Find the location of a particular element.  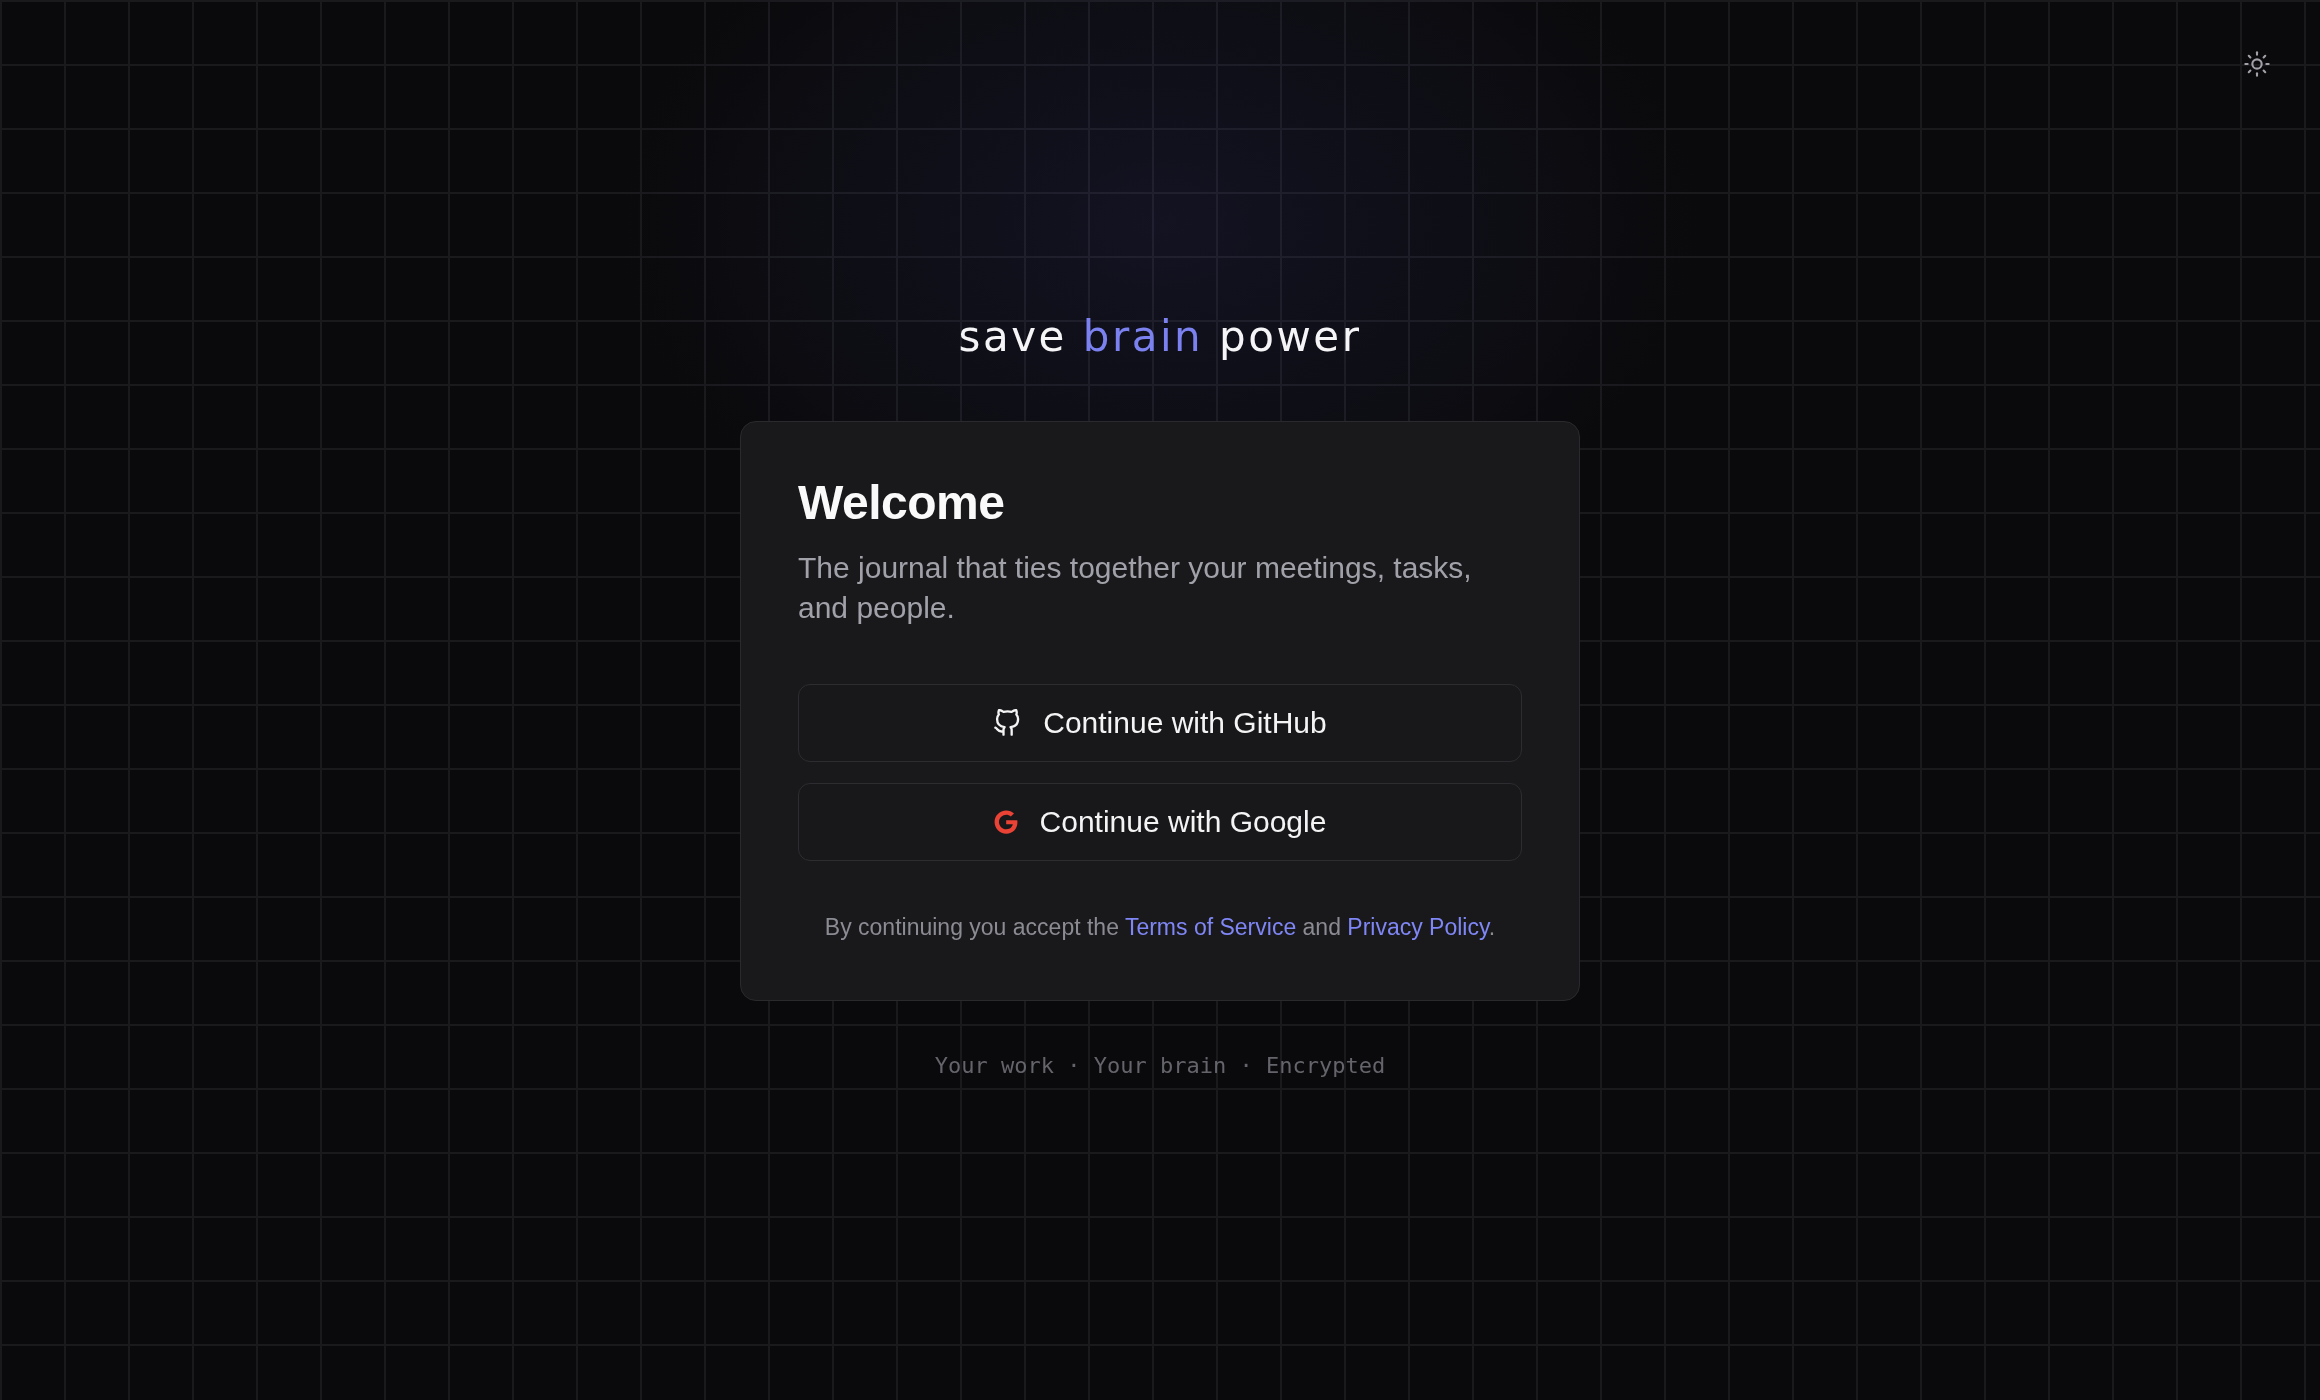

card-subtitle: The journal that ties together your meetings, tasks, and people. is located at coordinates (1135, 588).